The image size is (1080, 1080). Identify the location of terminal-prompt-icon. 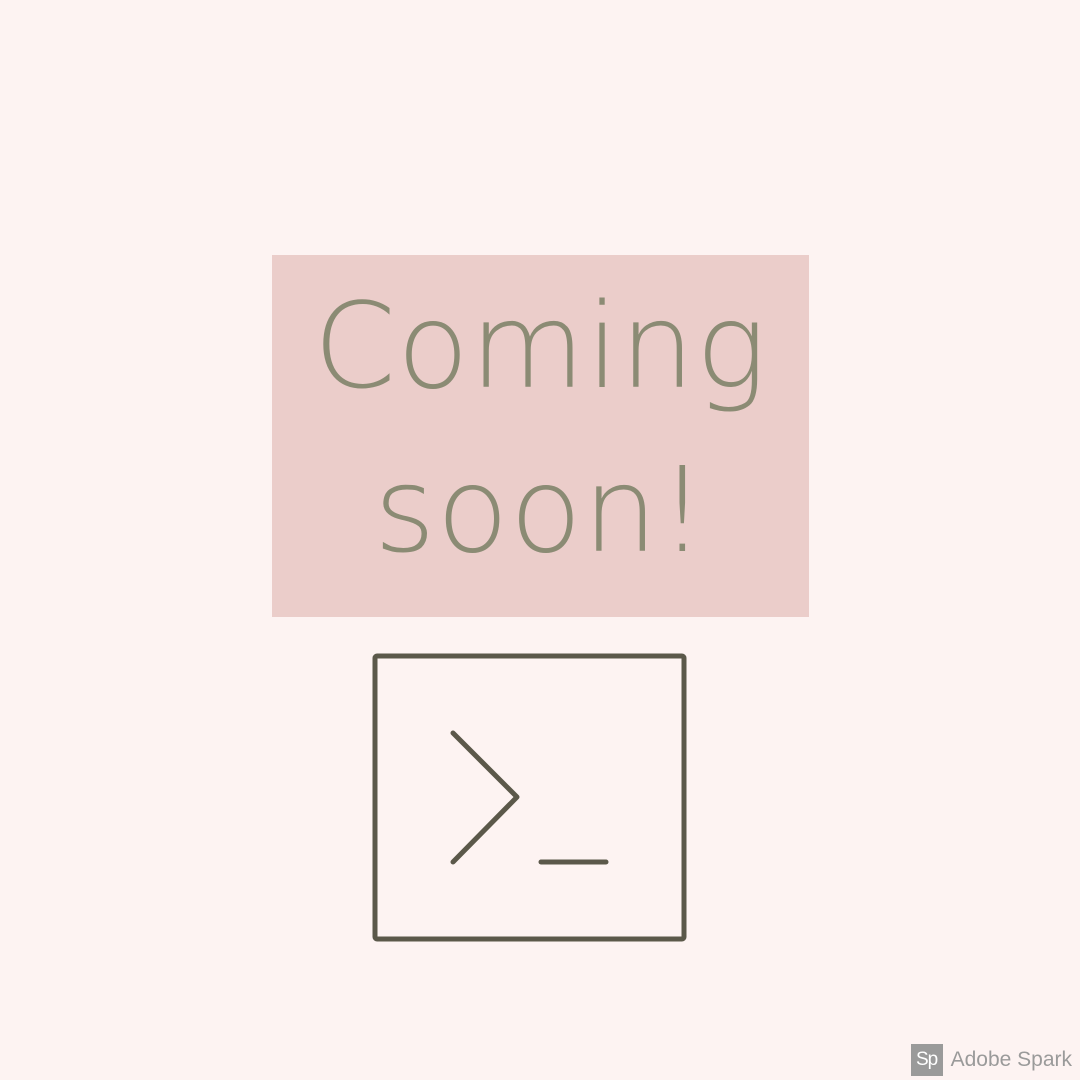
(529, 797).